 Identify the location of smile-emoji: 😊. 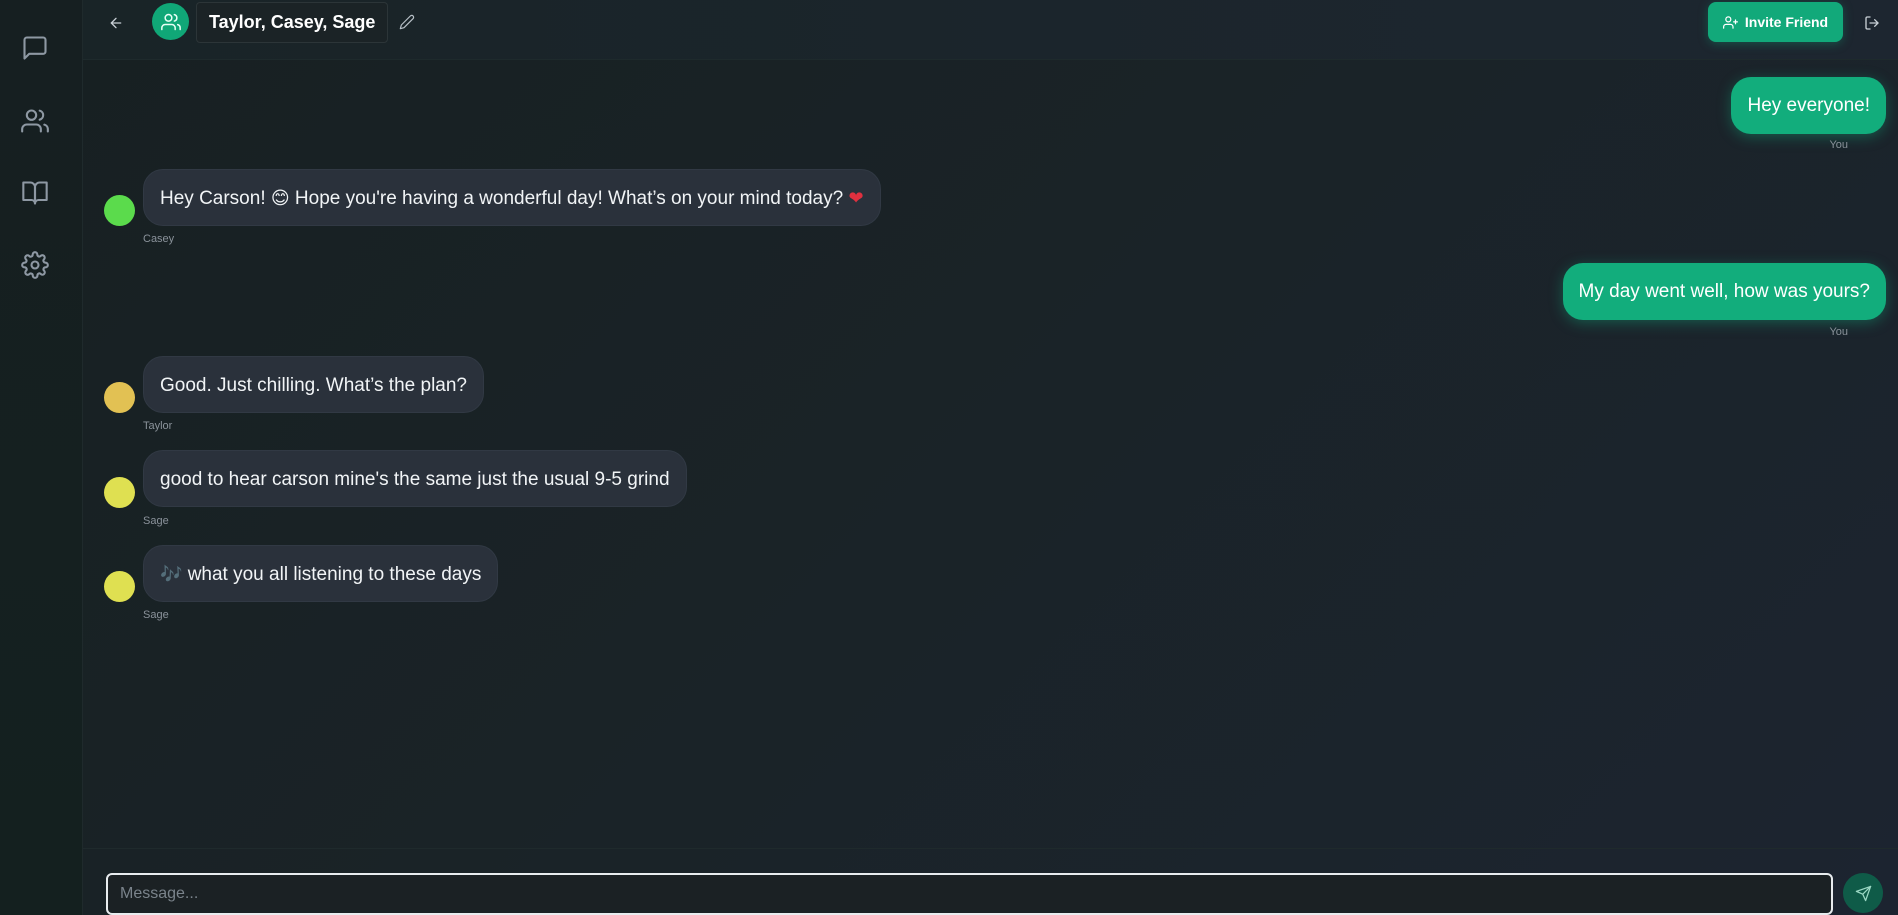
(280, 198).